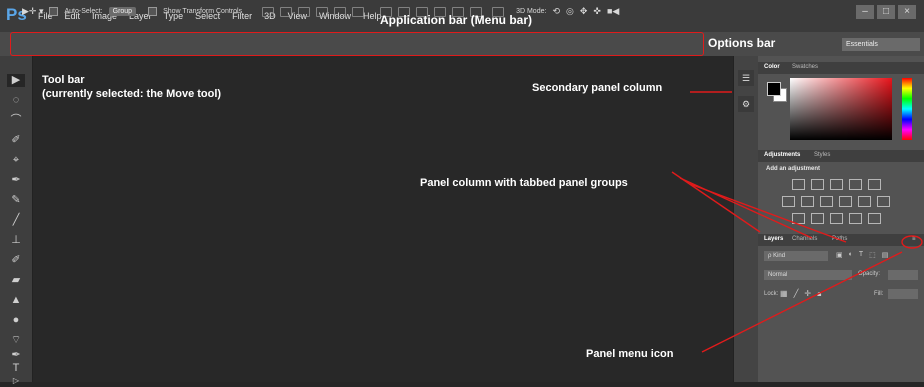  What do you see at coordinates (630, 354) in the screenshot?
I see `anno-panel-menu-icon: Panel menu icon` at bounding box center [630, 354].